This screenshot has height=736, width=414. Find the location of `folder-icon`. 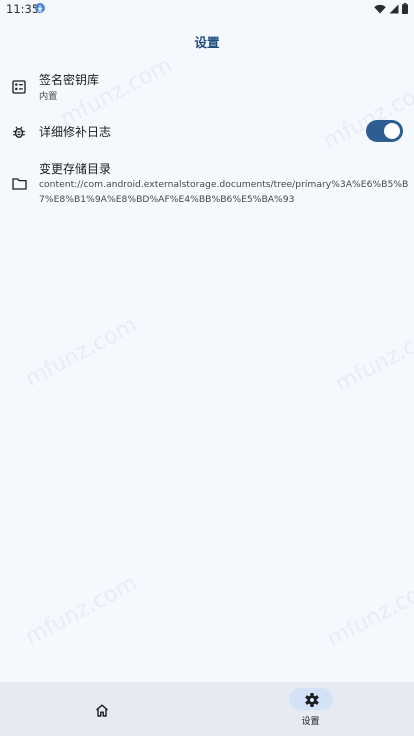

folder-icon is located at coordinates (19, 184).